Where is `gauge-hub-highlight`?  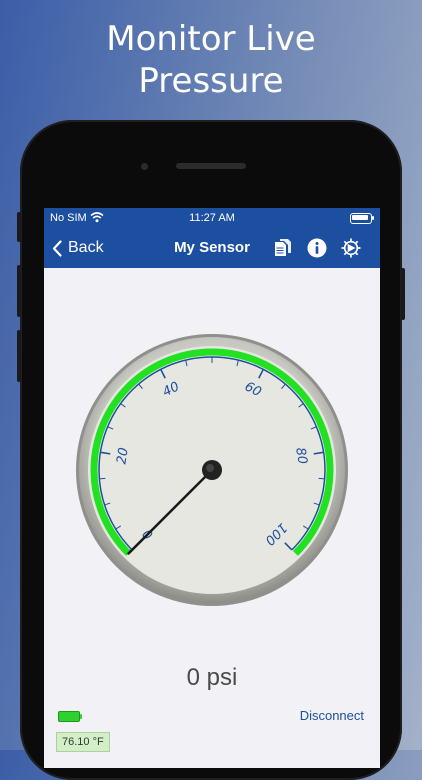 gauge-hub-highlight is located at coordinates (210, 468).